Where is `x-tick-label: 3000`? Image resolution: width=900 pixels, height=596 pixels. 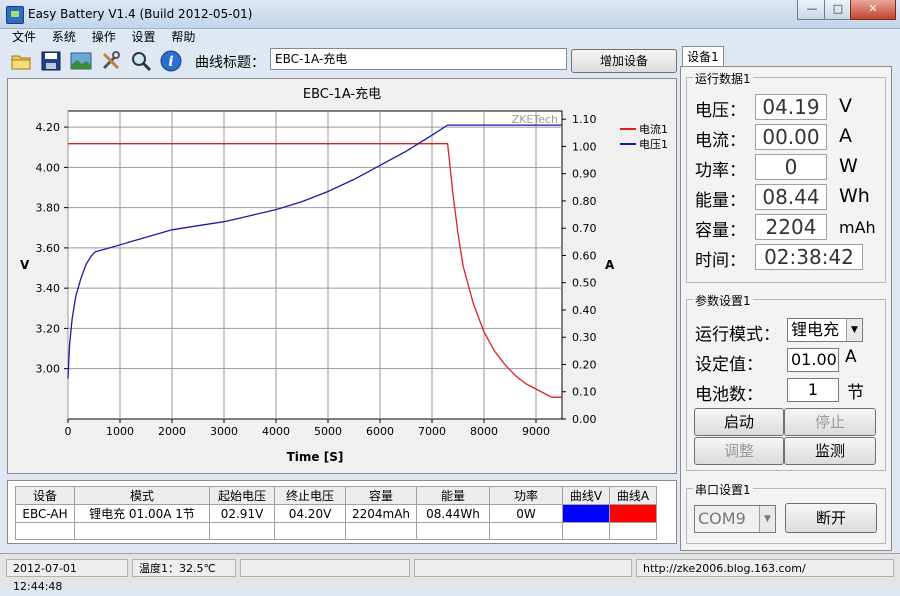 x-tick-label: 3000 is located at coordinates (224, 431).